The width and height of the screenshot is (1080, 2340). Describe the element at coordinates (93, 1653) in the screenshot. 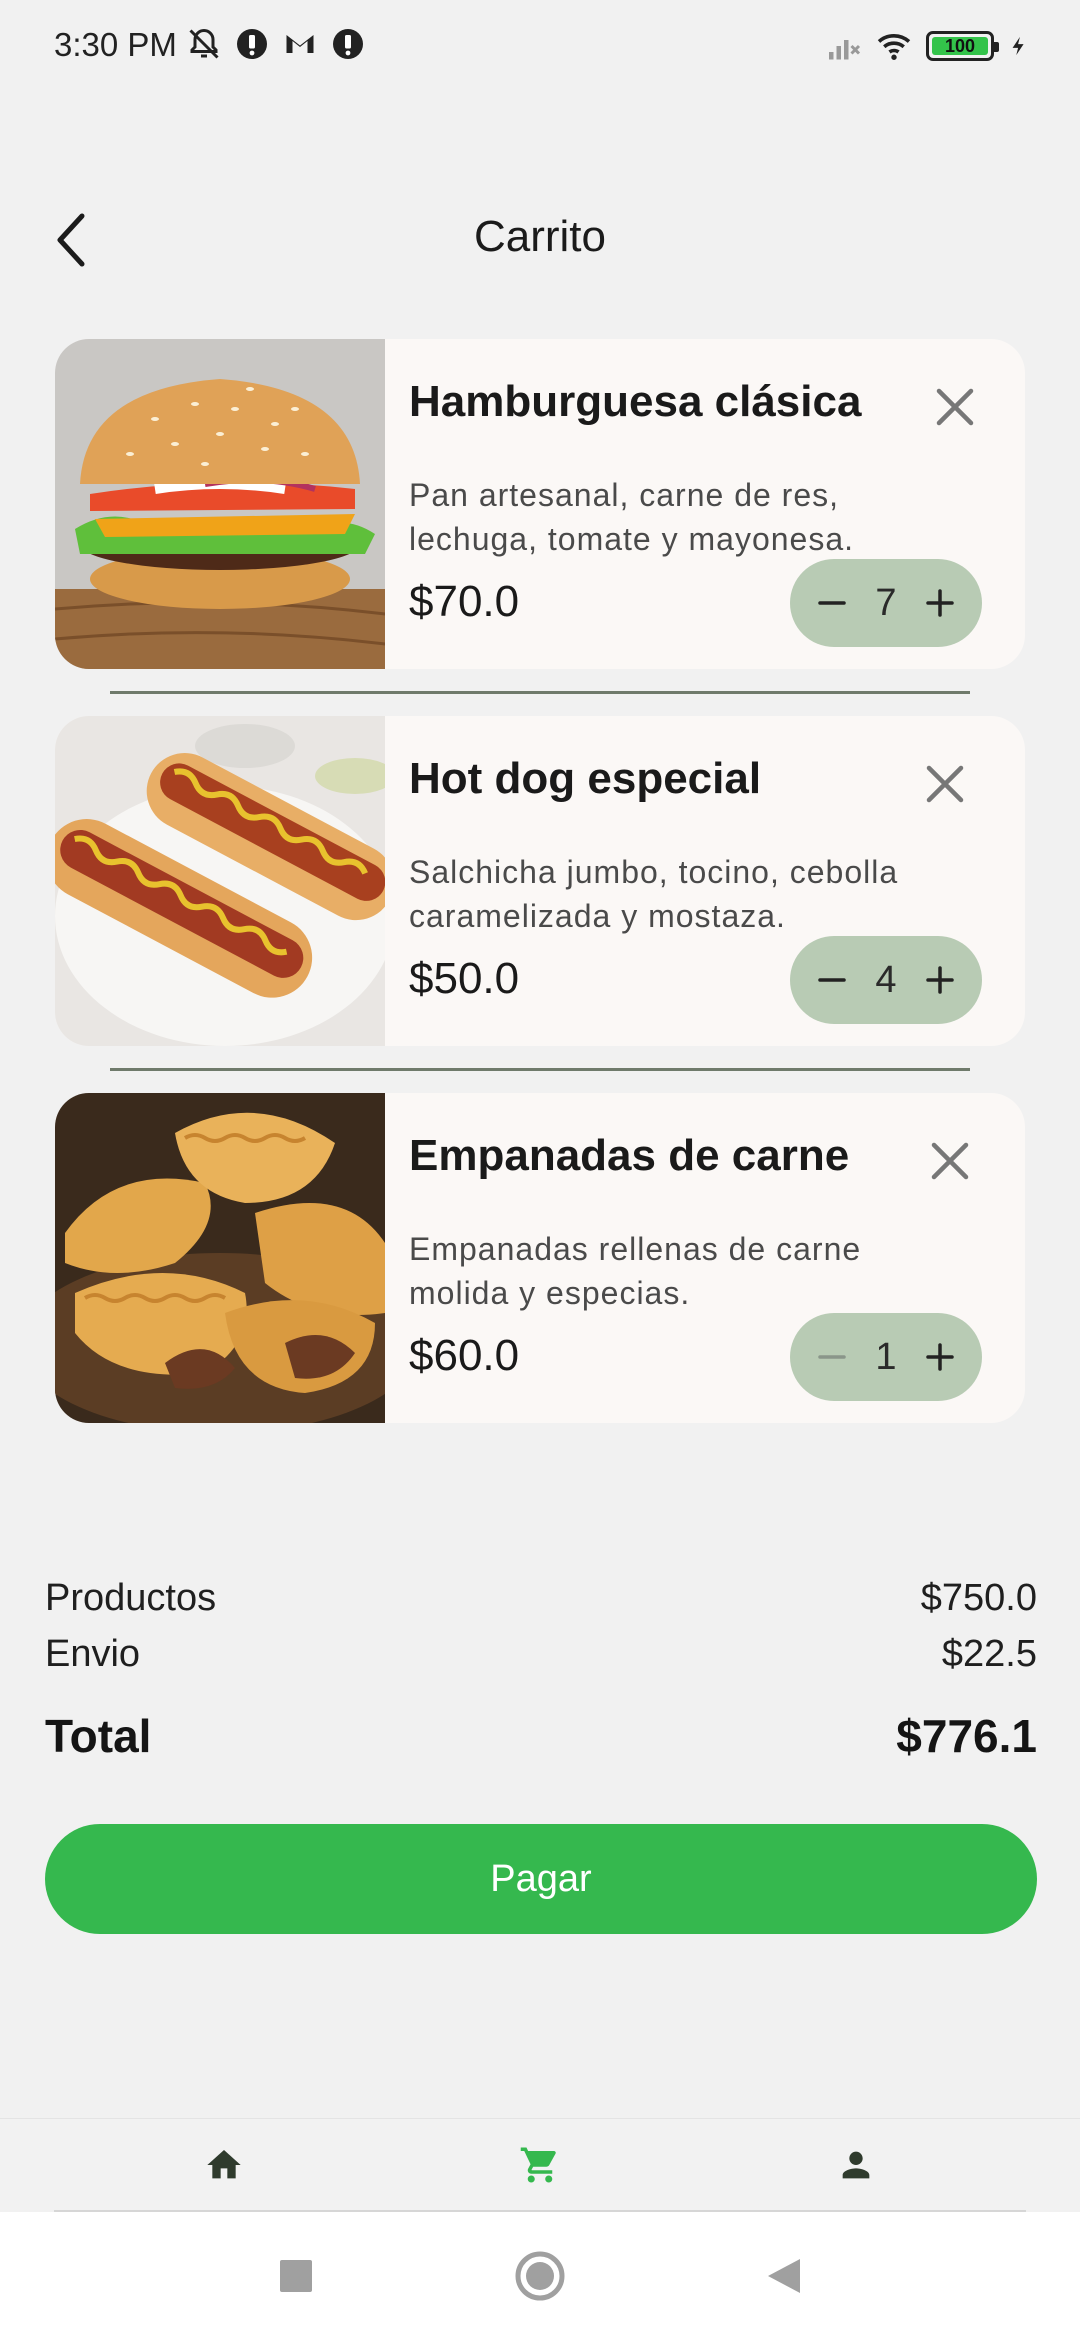

I see `shipping-label: Envio` at that location.